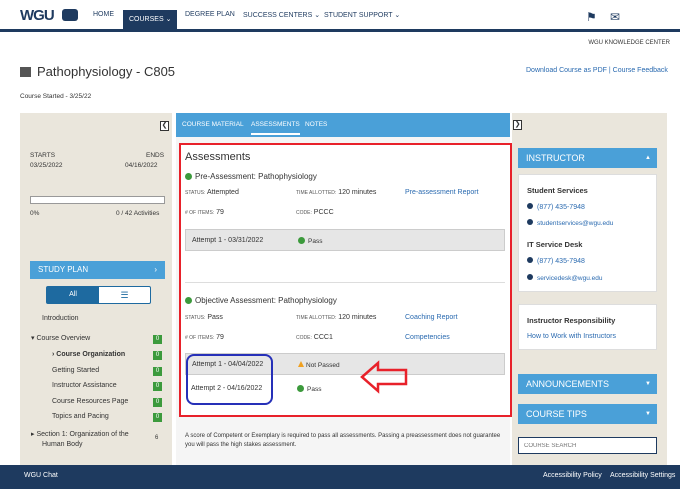  What do you see at coordinates (88, 354) in the screenshot?
I see `study-item-course-organization: › Course Organization` at bounding box center [88, 354].